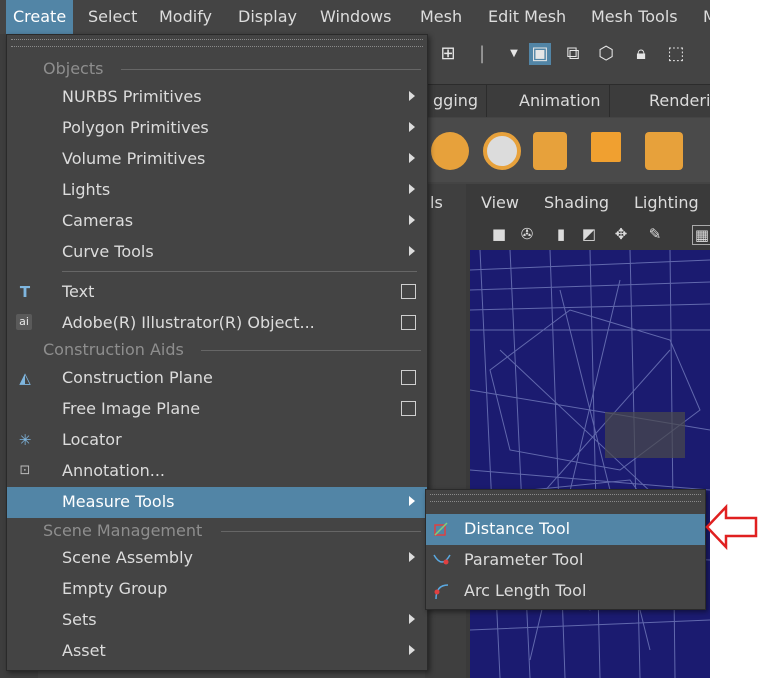 This screenshot has height=678, width=758. I want to click on tab-rigging: gging, so click(456, 101).